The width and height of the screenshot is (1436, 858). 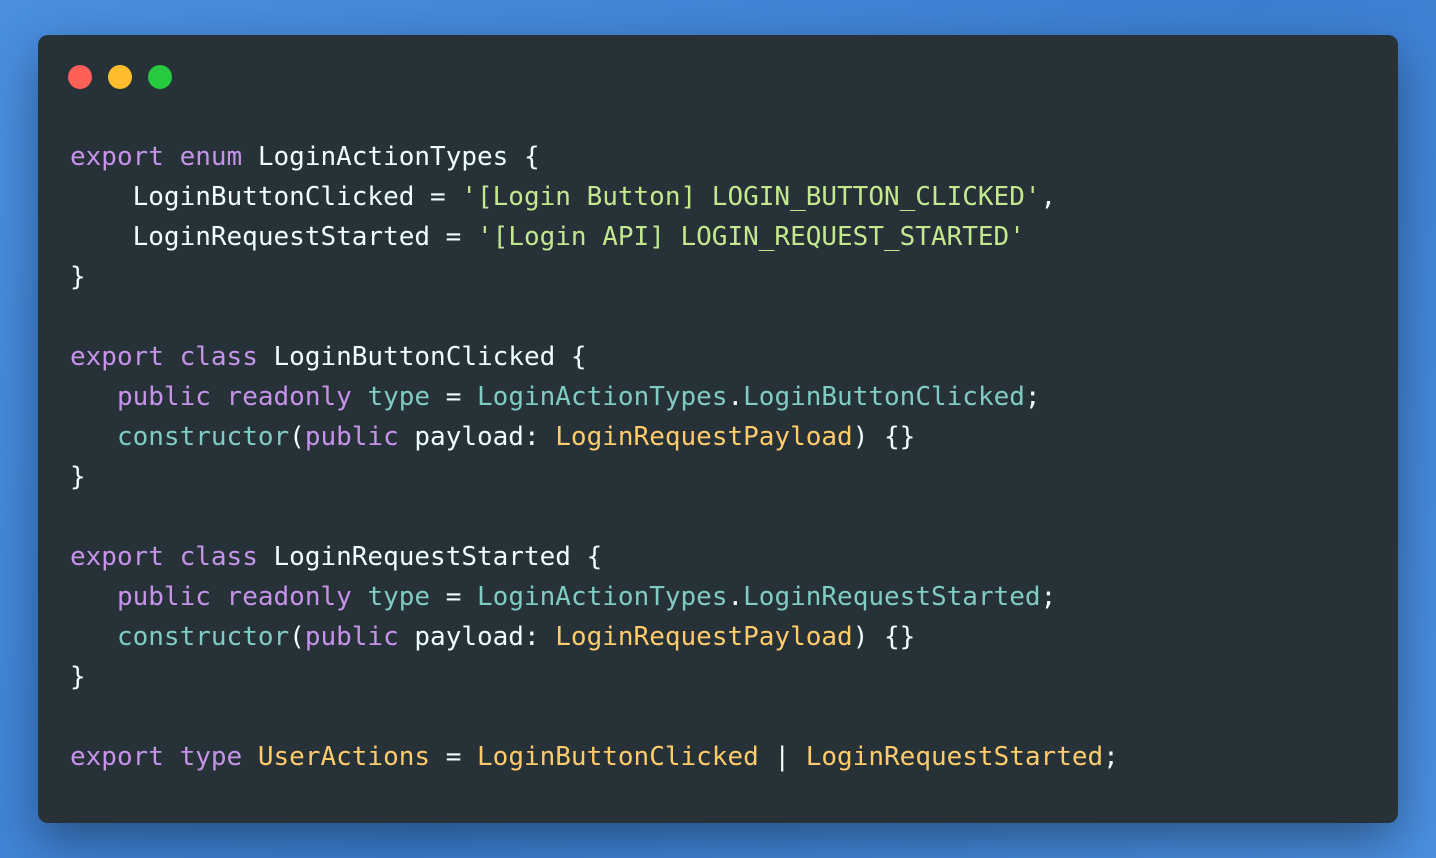 I want to click on code-token-plain: LoginButtonClicked =, so click(x=266, y=197).